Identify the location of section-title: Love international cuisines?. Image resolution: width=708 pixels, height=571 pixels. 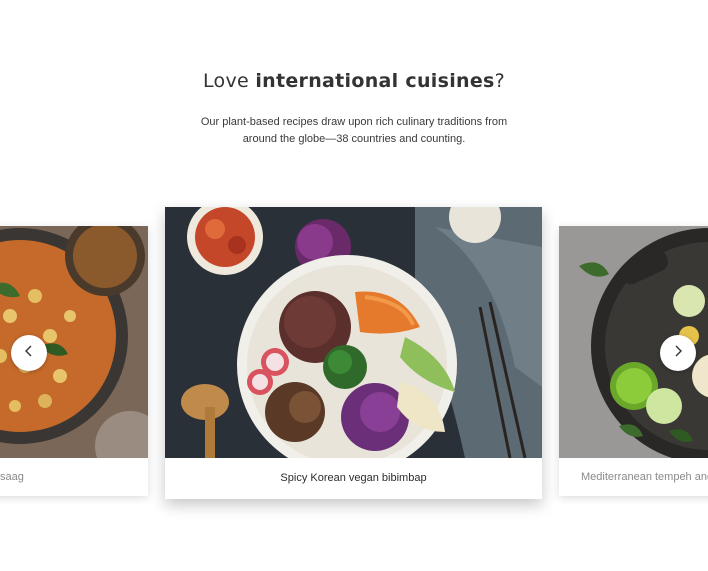
(354, 81).